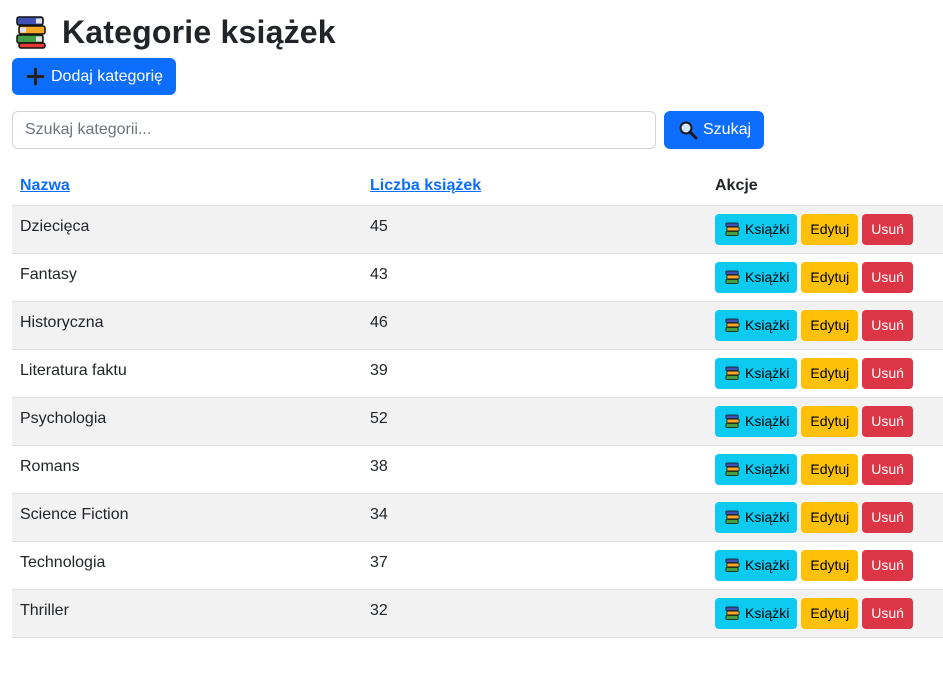 Image resolution: width=943 pixels, height=675 pixels. I want to click on search-button-label: Szukaj, so click(727, 129).